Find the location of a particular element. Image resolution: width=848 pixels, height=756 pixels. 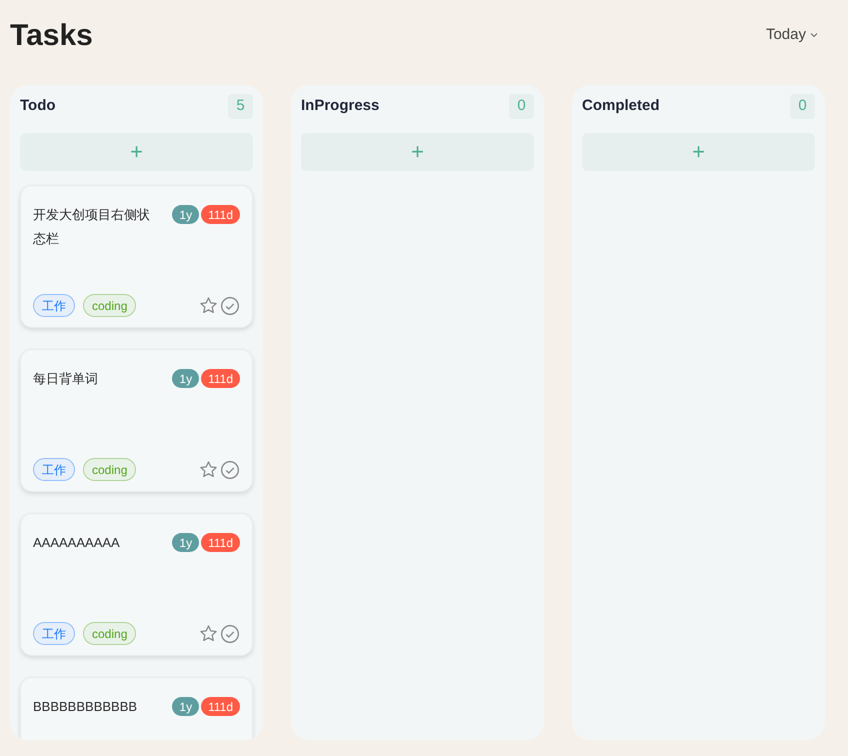

task-title: BBBBBBBBBBBB is located at coordinates (85, 707).